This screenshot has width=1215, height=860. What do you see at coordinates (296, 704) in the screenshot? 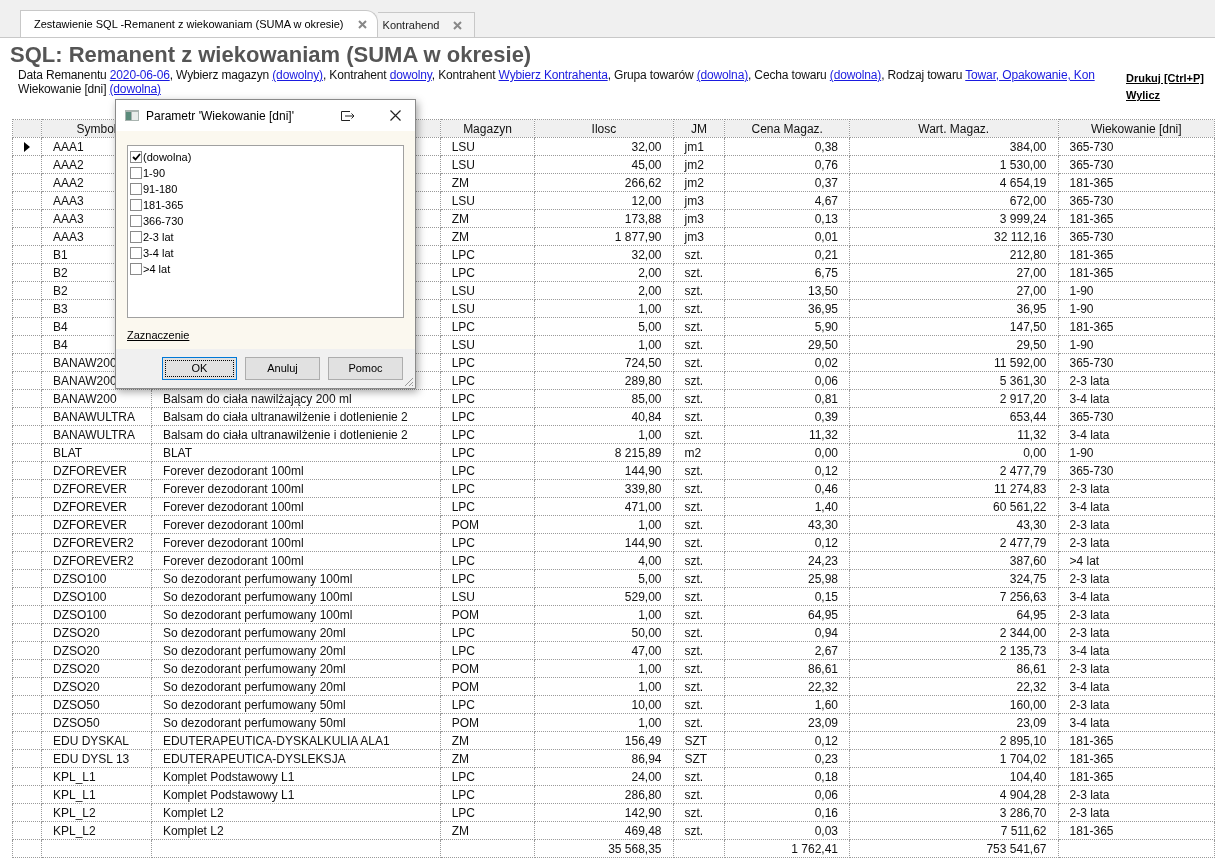
I see `table-cell: So dezodorant perfumowany 50ml` at bounding box center [296, 704].